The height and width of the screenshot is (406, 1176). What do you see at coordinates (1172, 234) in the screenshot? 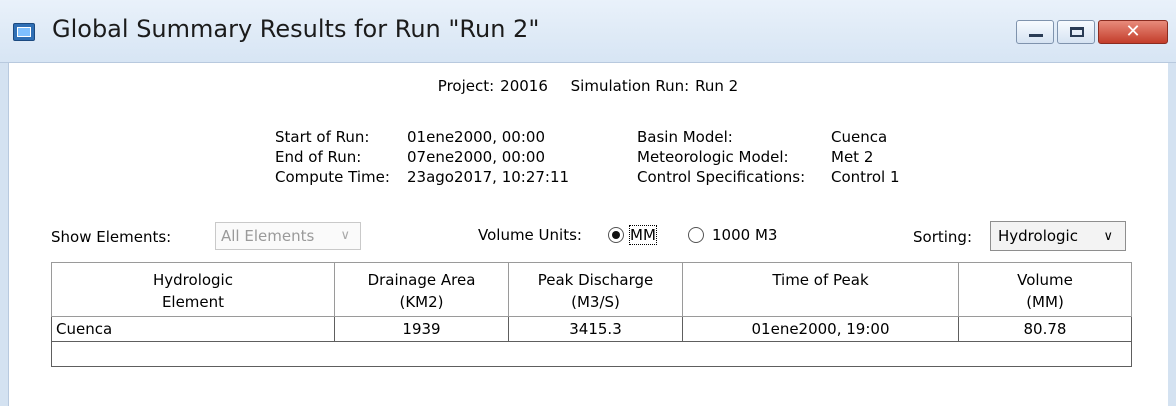
I see `window-right-border` at bounding box center [1172, 234].